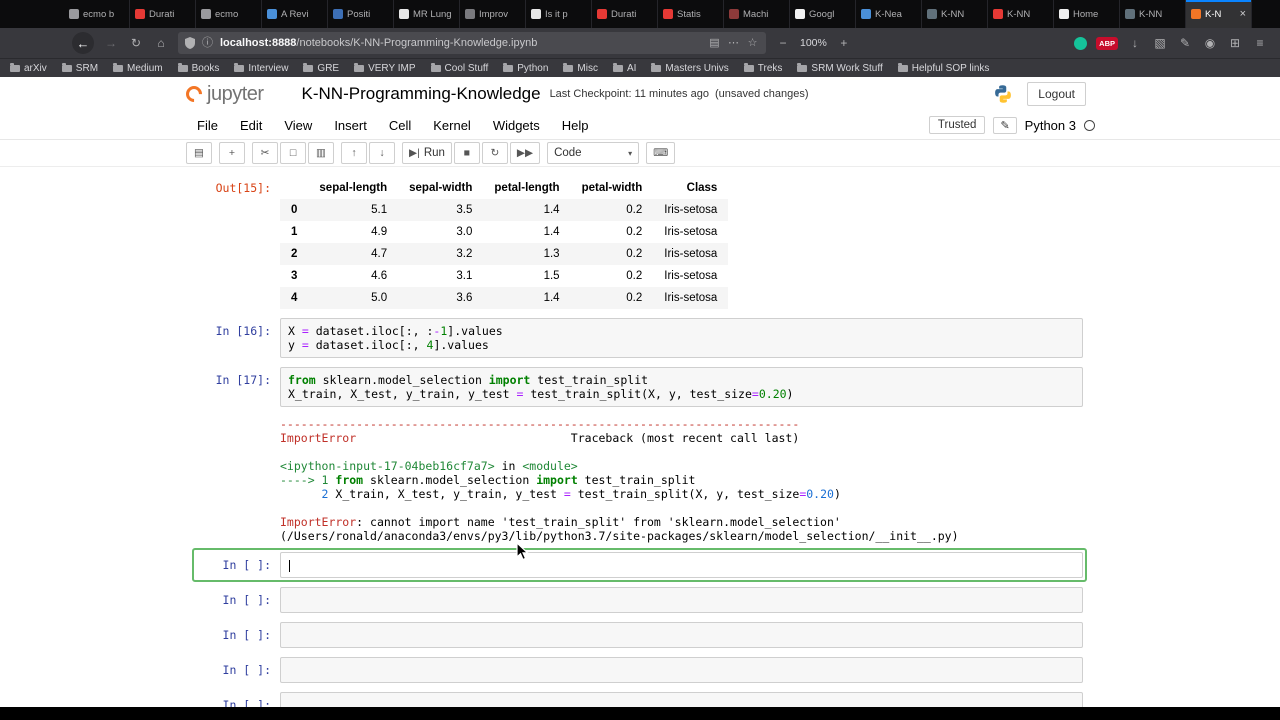 The image size is (1280, 720). What do you see at coordinates (1087, 14) in the screenshot?
I see `browser-tab: Home` at bounding box center [1087, 14].